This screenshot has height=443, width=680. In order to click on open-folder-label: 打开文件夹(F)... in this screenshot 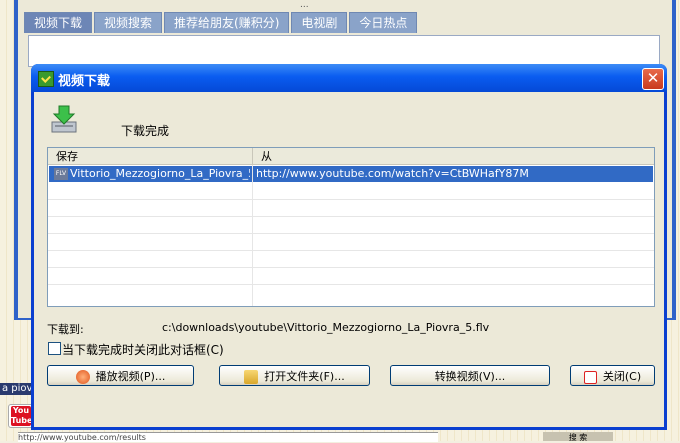, I will do `click(304, 376)`.